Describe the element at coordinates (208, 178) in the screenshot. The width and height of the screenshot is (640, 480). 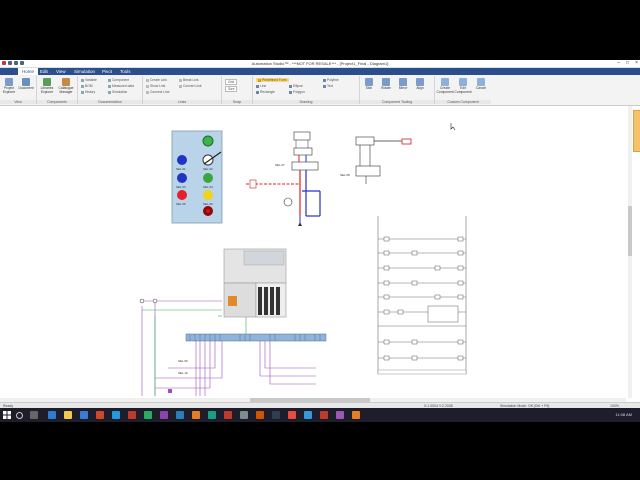
I see `pushbutton-green` at that location.